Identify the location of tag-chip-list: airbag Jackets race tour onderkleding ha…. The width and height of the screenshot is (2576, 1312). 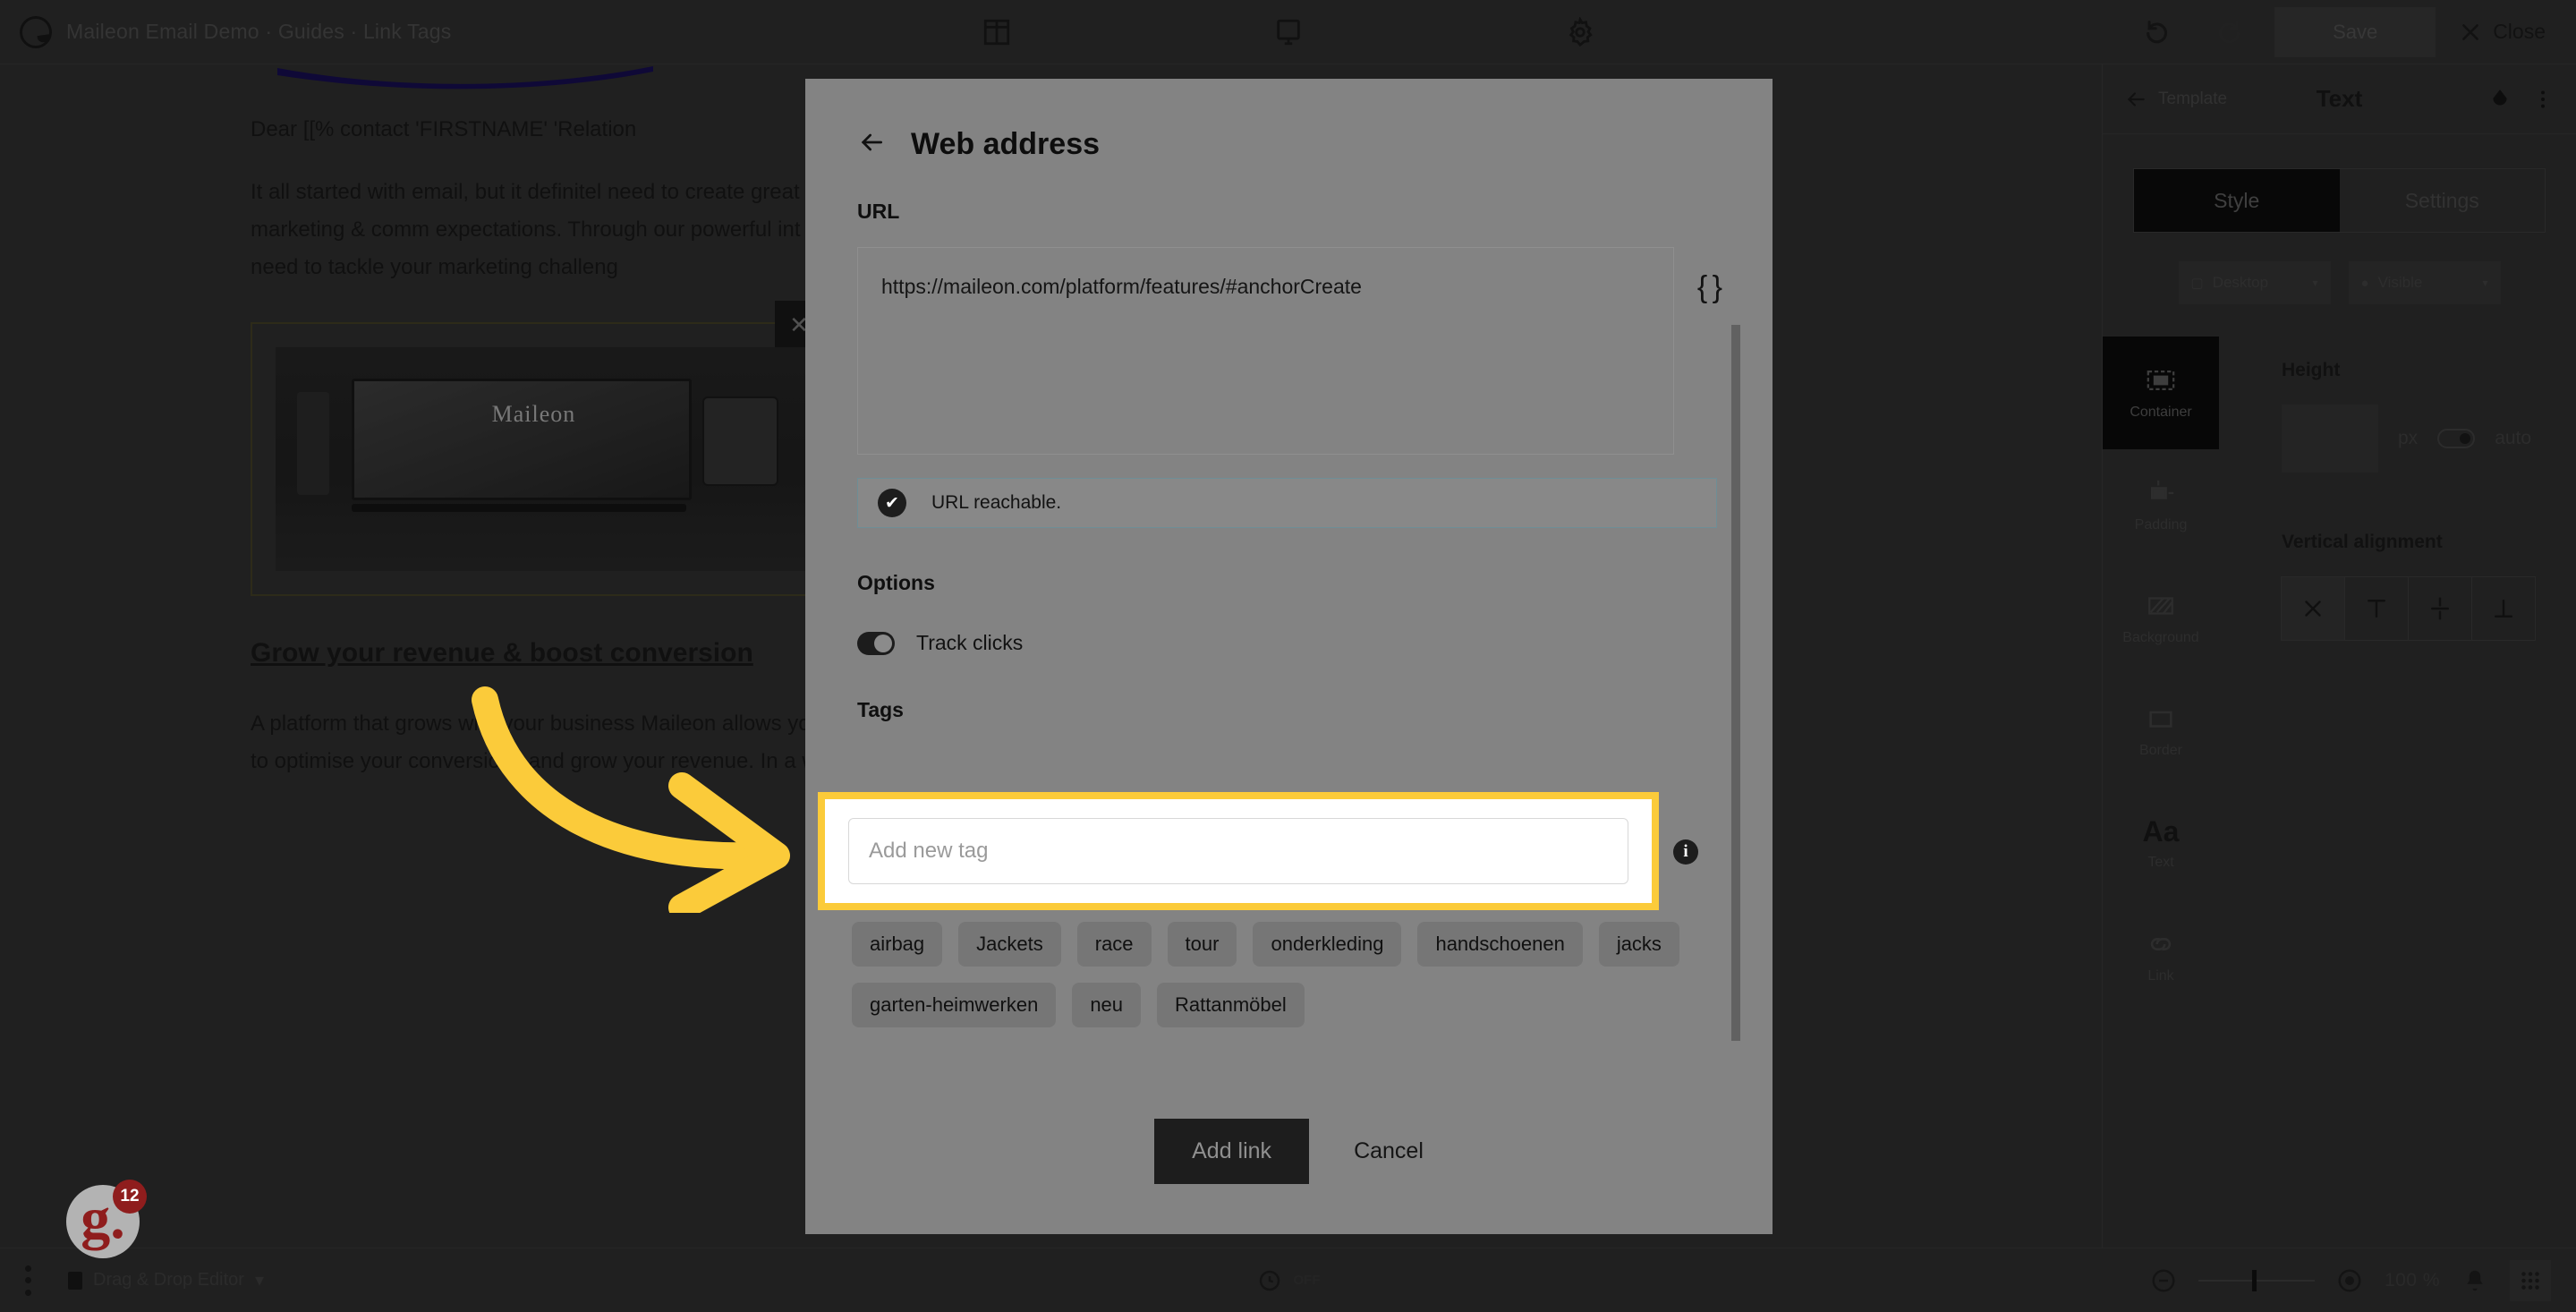
(1299, 975).